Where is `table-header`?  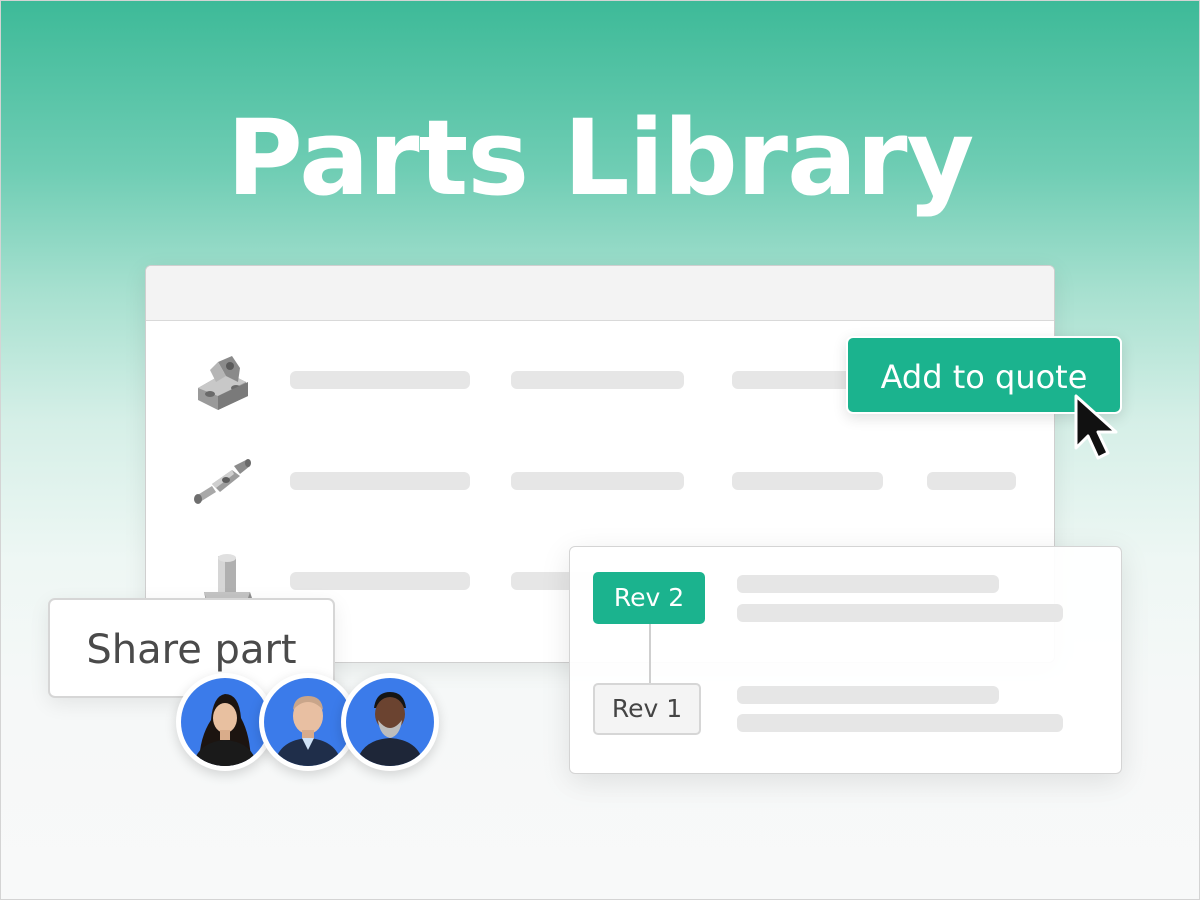 table-header is located at coordinates (600, 293).